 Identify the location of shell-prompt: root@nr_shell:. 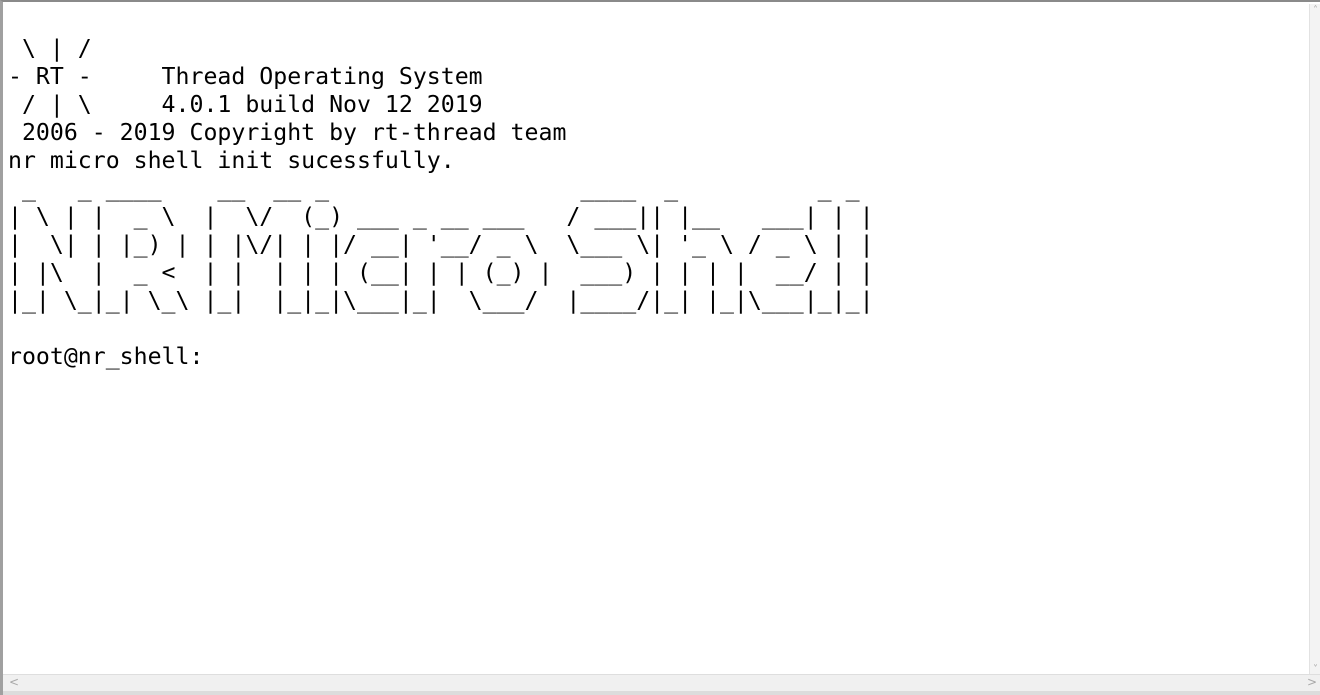
(441, 357).